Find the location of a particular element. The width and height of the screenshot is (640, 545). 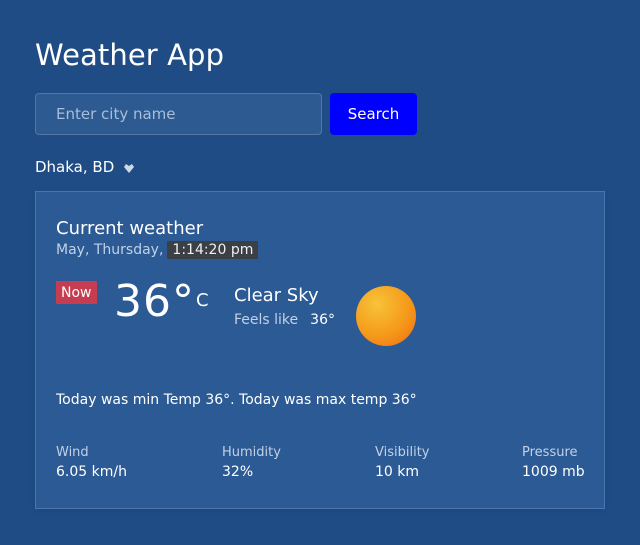

location-arrow-icon is located at coordinates (129, 167).